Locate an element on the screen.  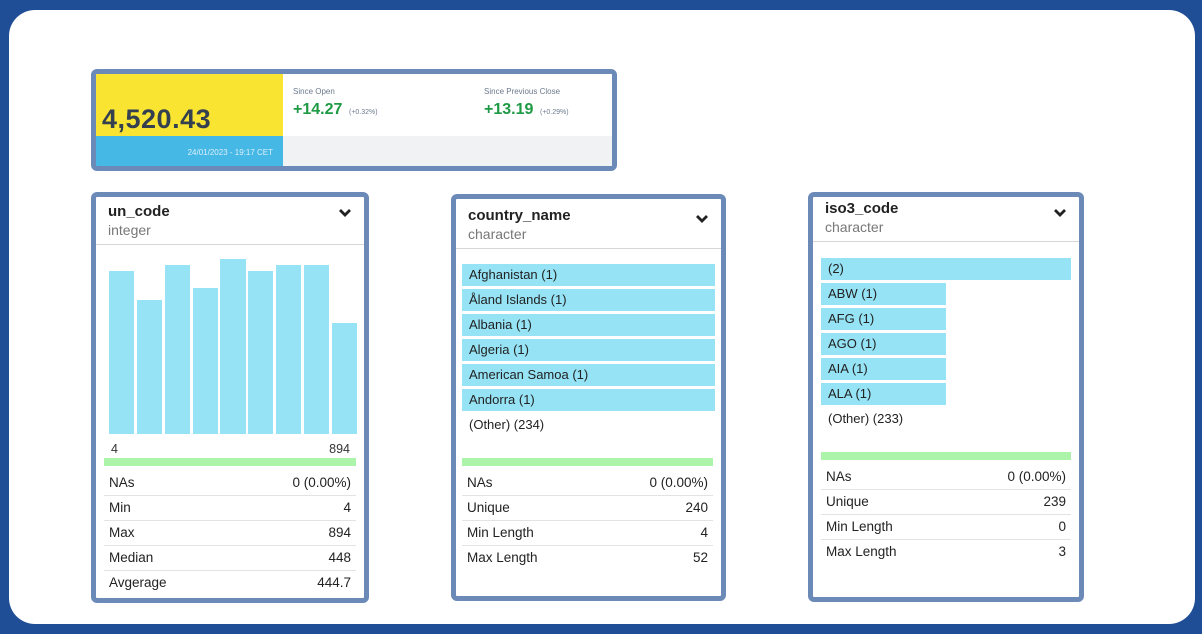
frequency-item: Afghanistan (1) is located at coordinates (588, 275).